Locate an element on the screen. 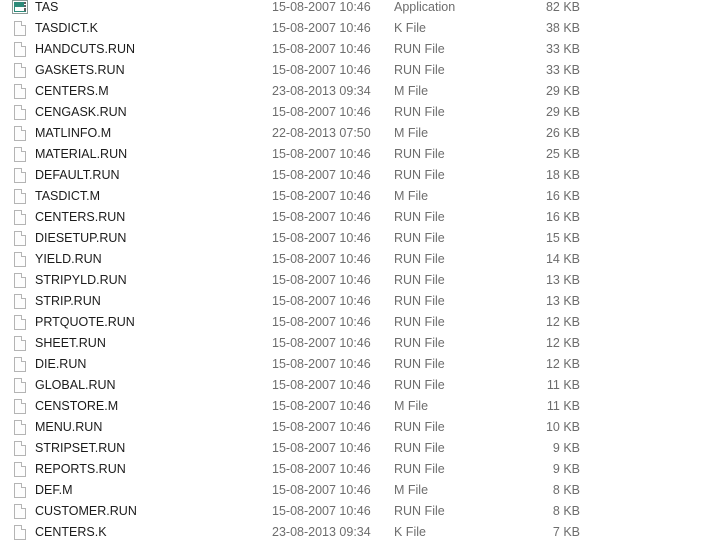 The image size is (714, 543). file-size: 7 KB is located at coordinates (566, 532).